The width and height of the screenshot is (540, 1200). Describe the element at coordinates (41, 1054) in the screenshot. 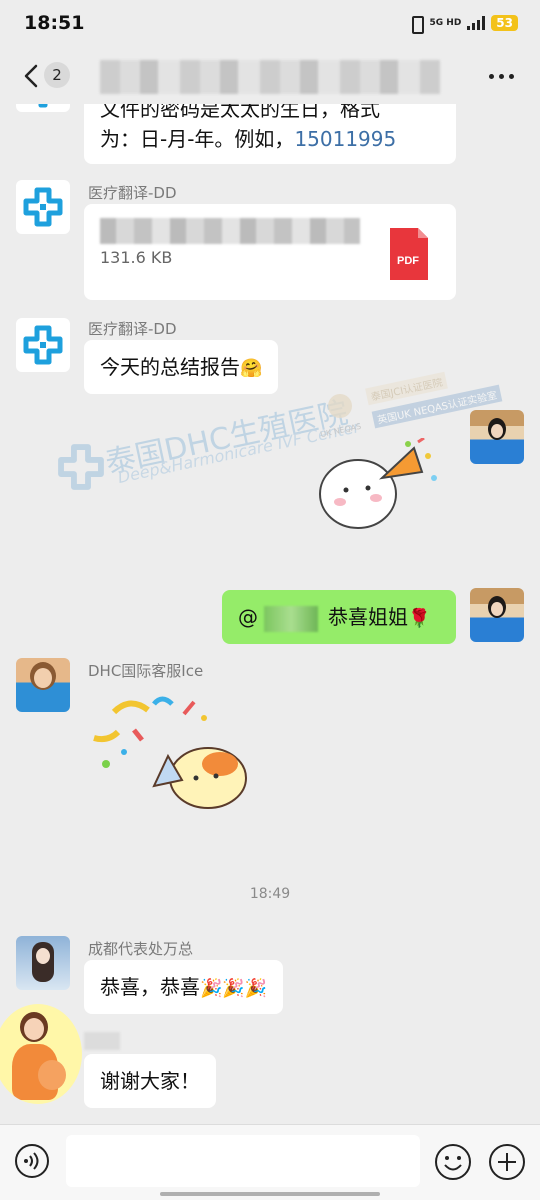

I see `floating-assistant-icon` at that location.